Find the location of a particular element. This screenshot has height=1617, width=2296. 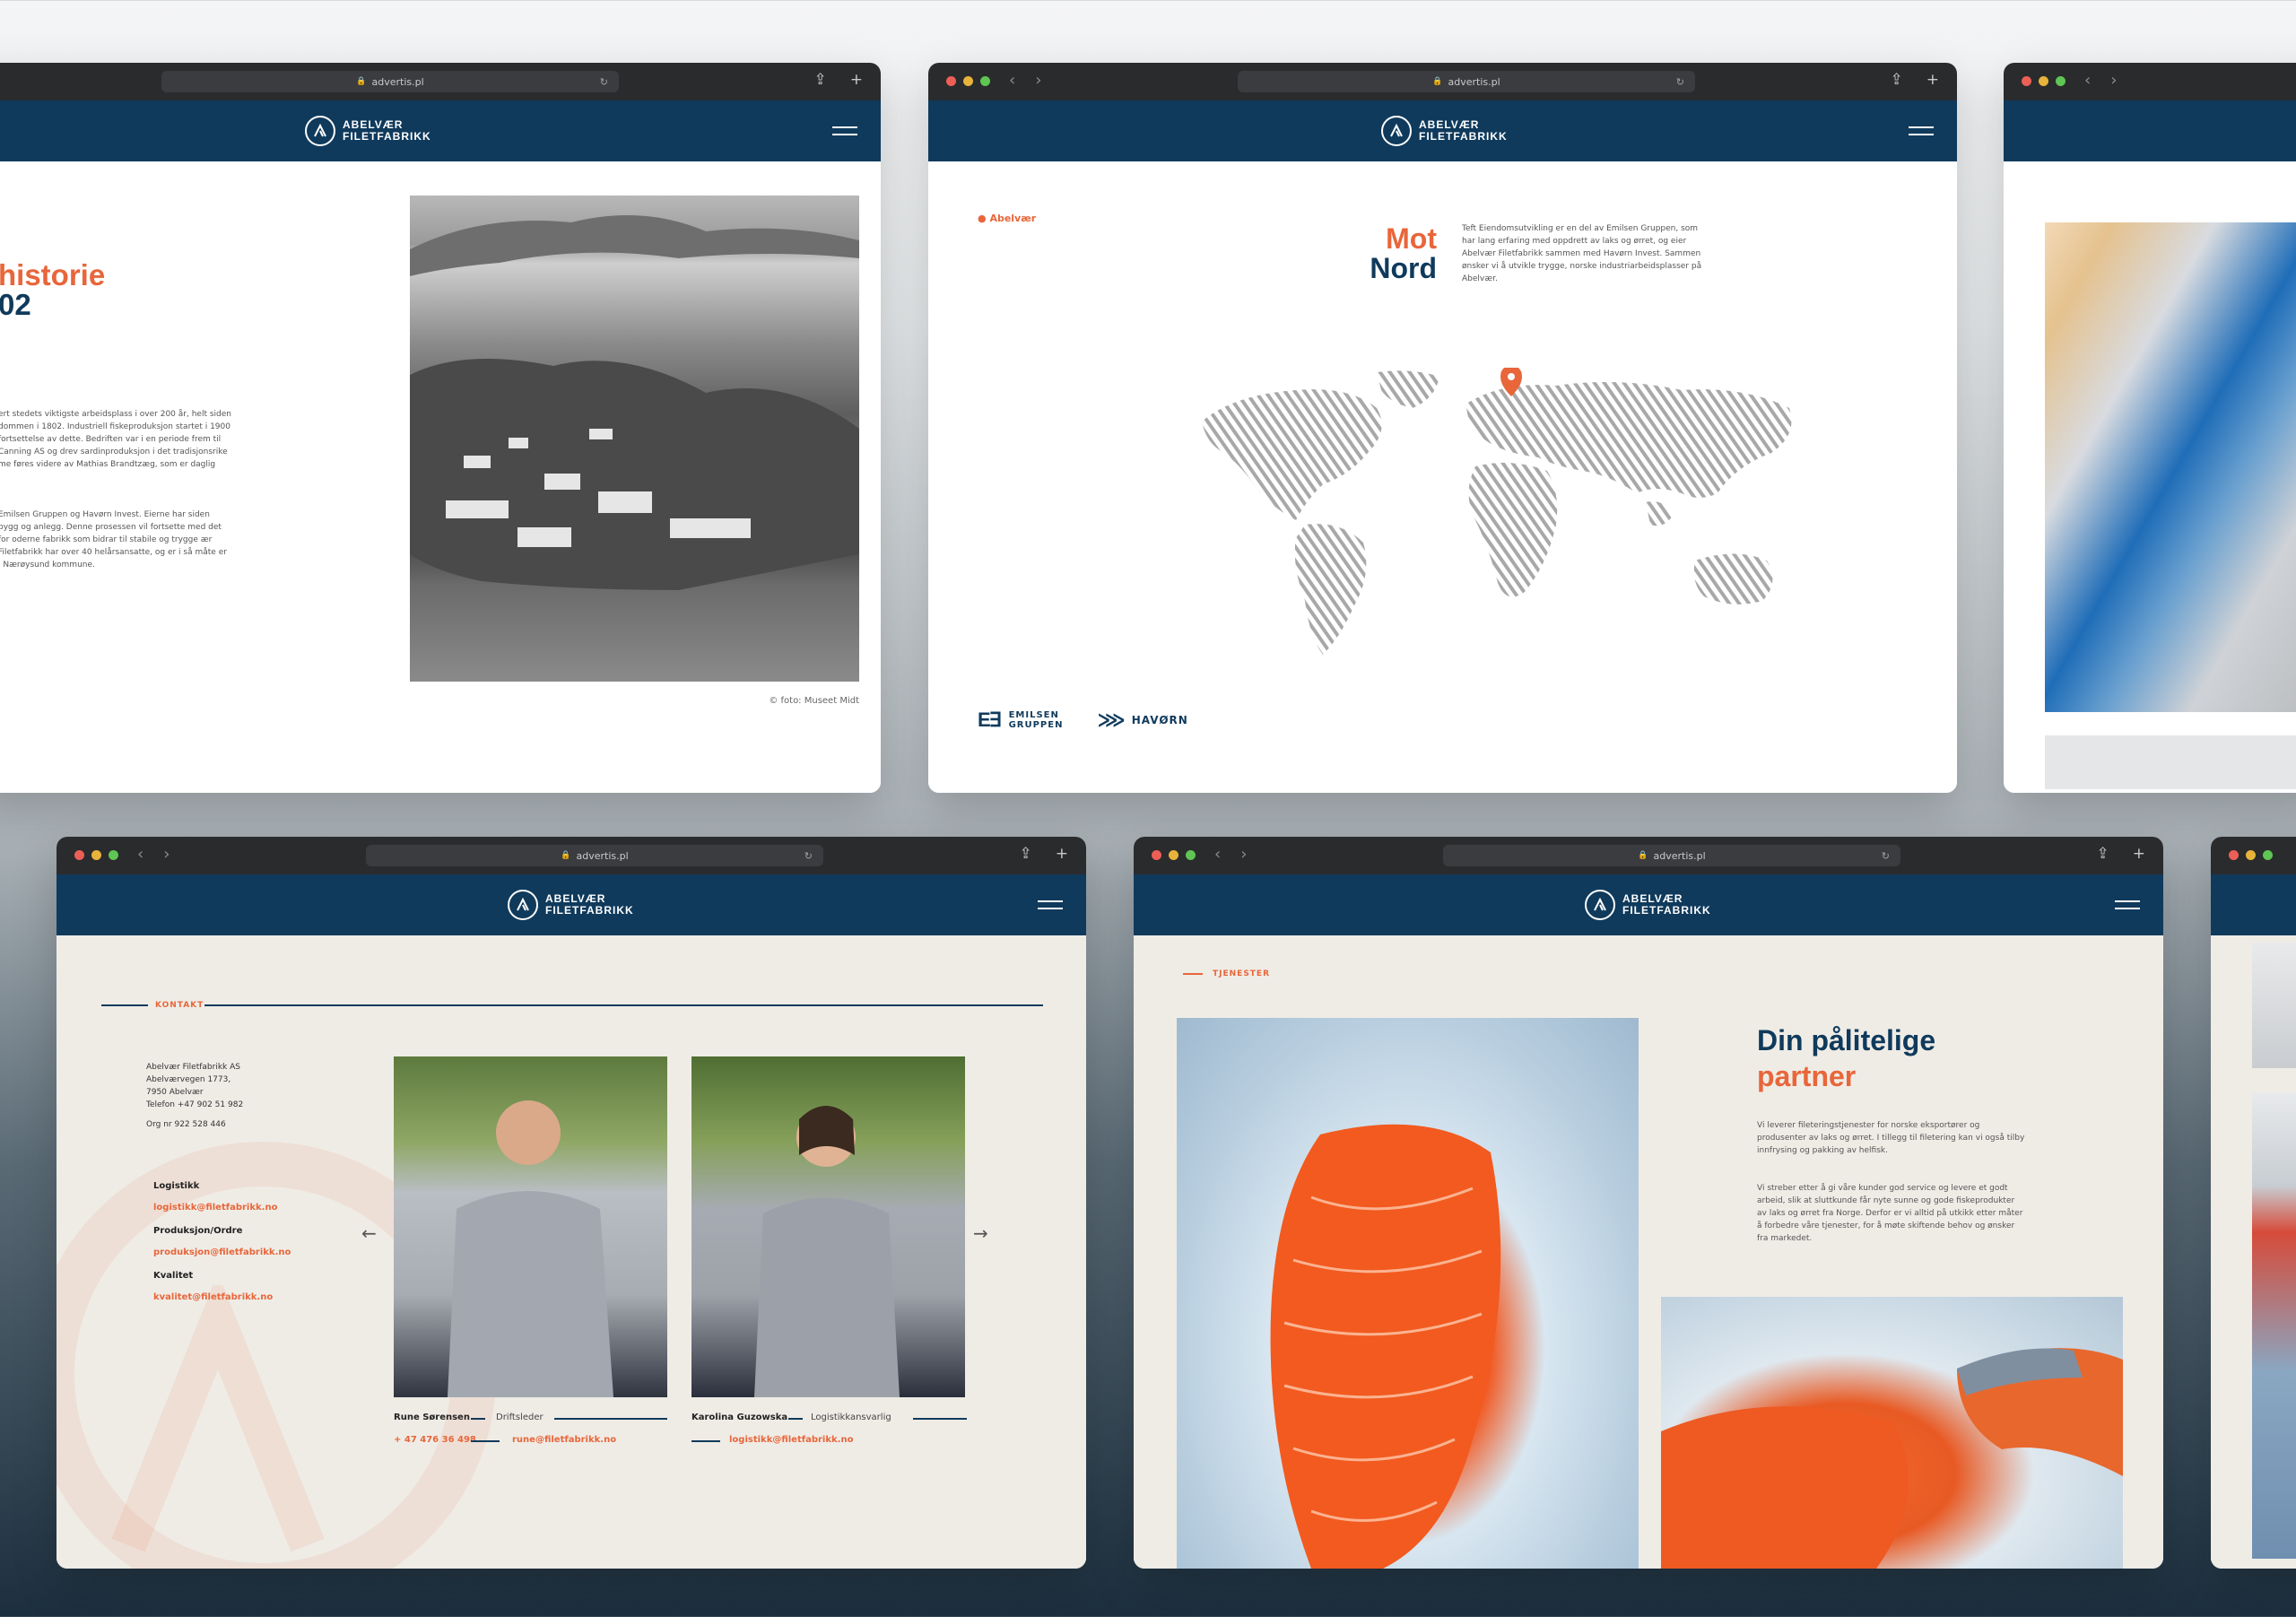

section-label: TJENESTER is located at coordinates (1242, 973).